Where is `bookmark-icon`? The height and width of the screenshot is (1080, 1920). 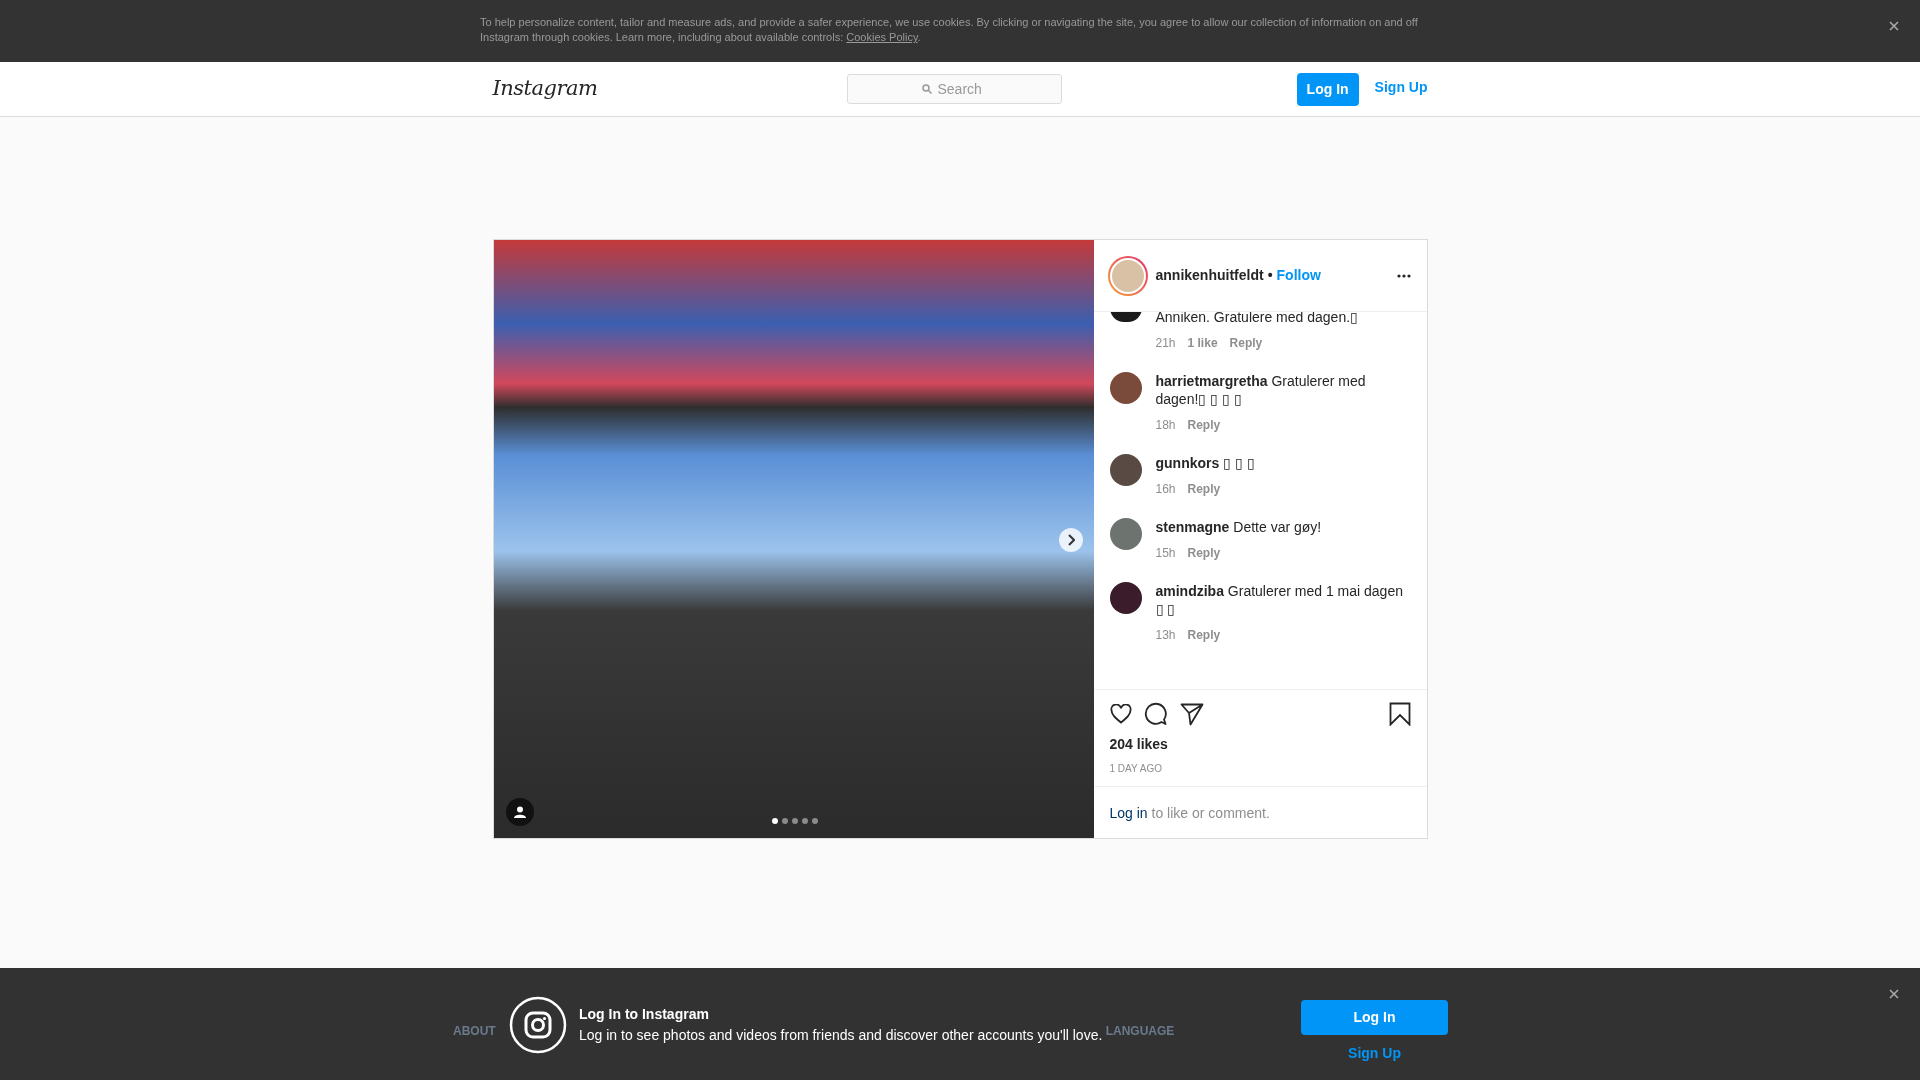 bookmark-icon is located at coordinates (1399, 714).